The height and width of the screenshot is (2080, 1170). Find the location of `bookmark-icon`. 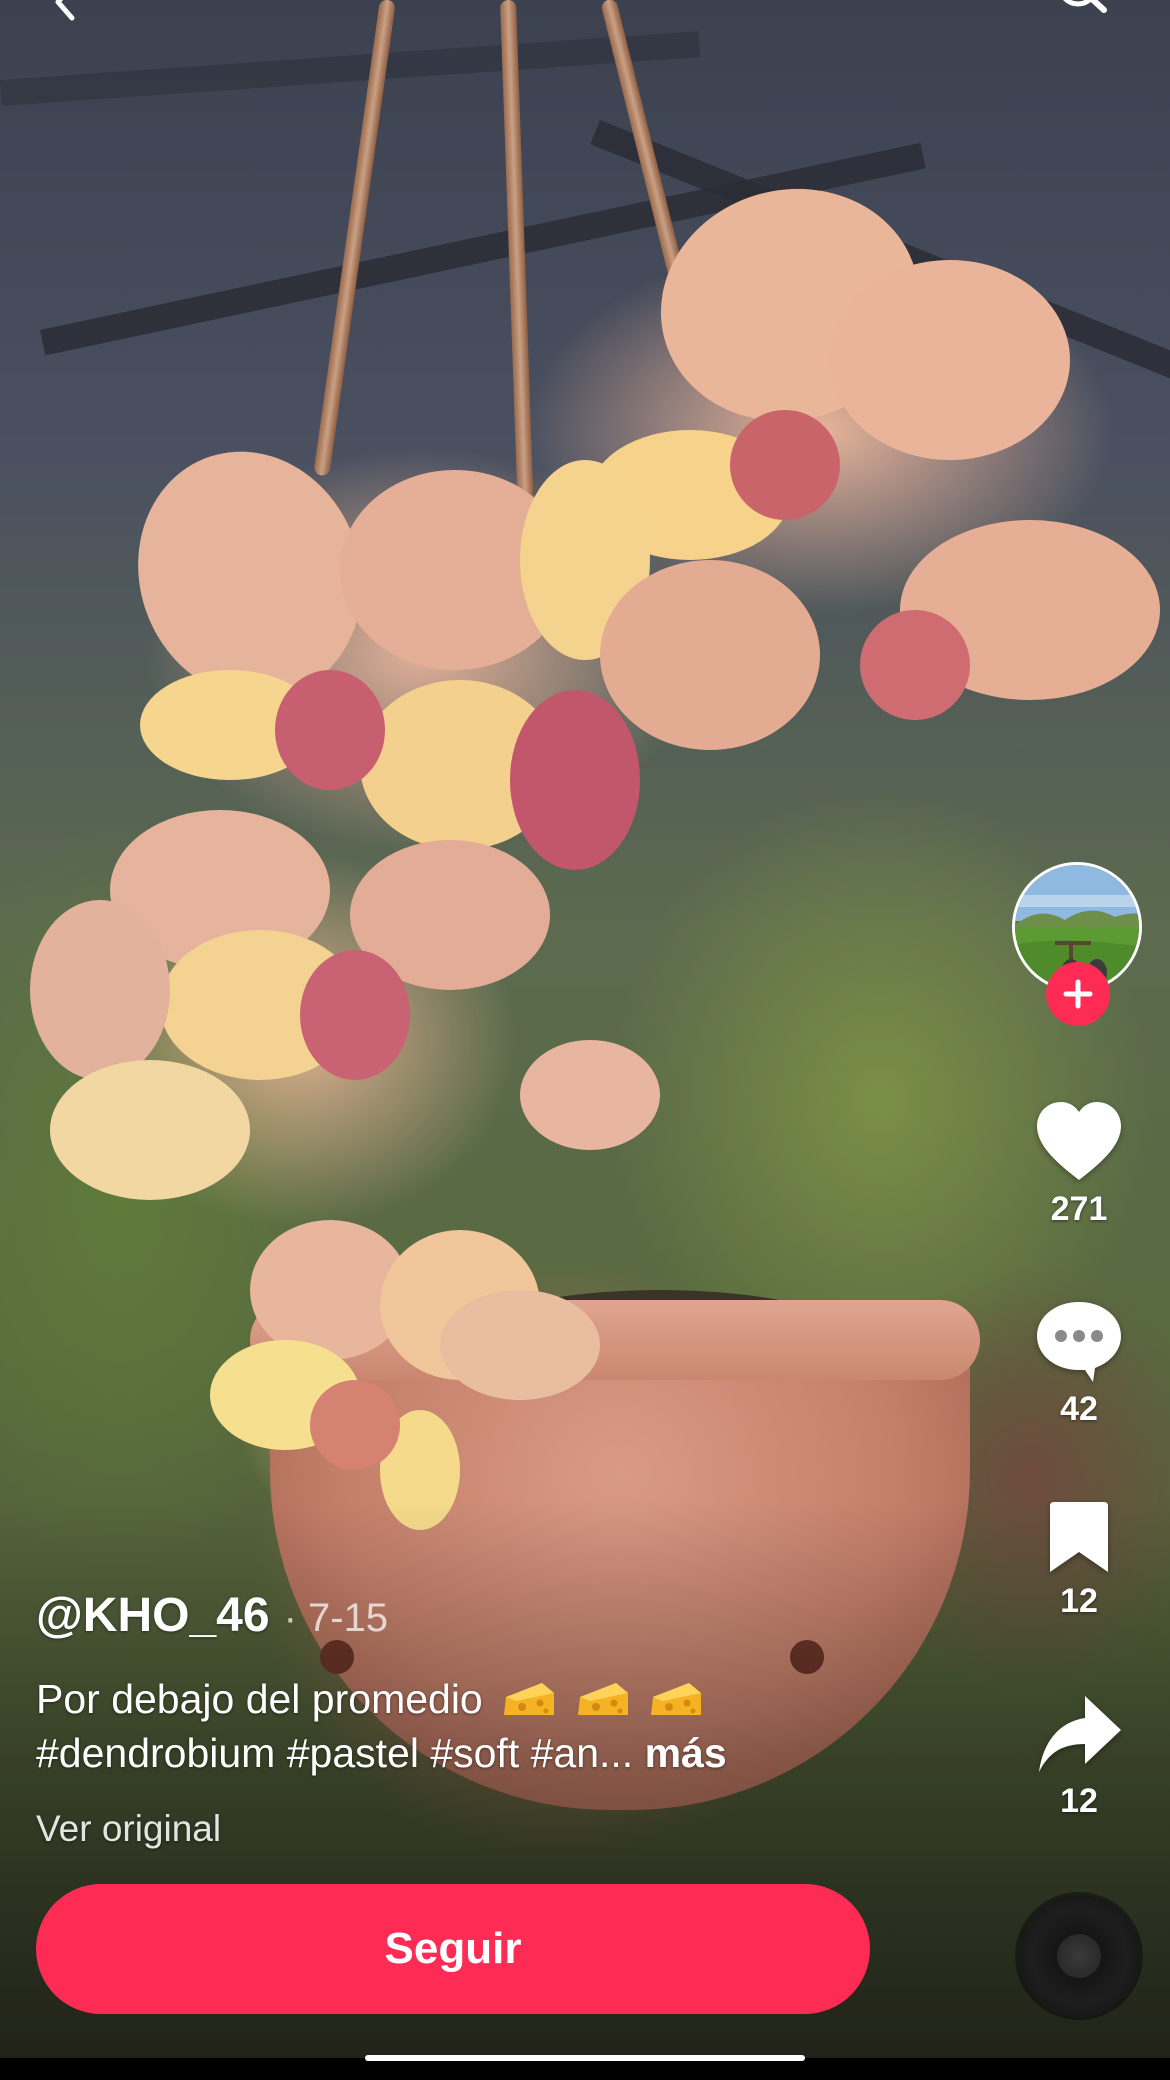

bookmark-icon is located at coordinates (1079, 1537).